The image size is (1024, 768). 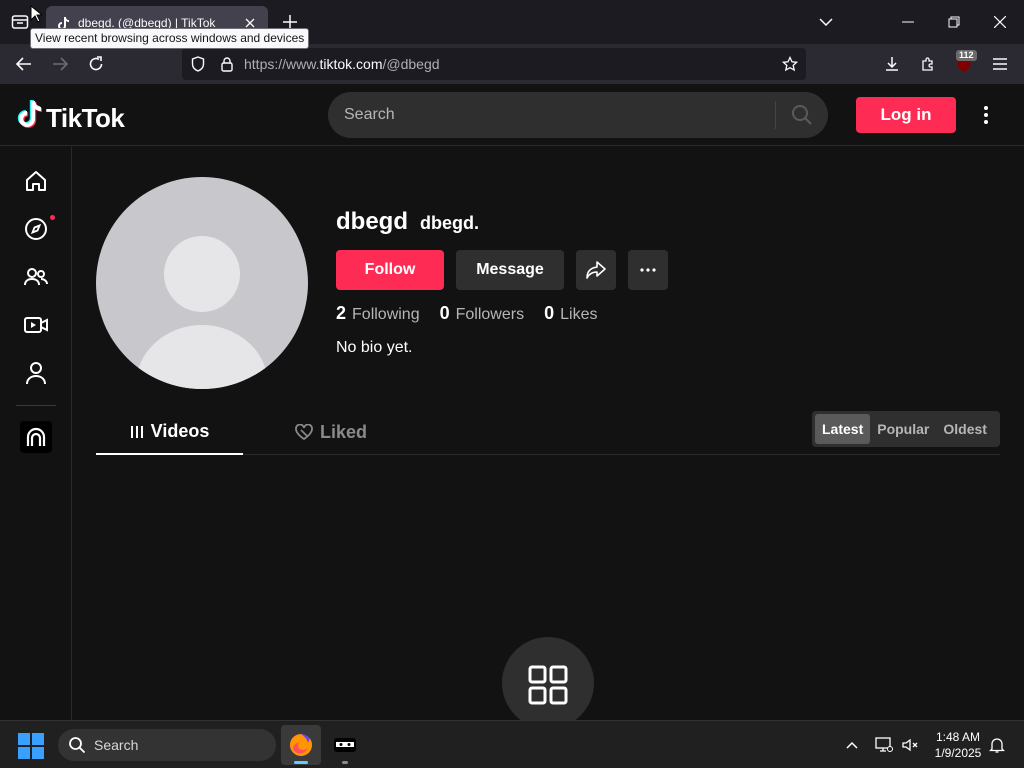 I want to click on extensions-button, so click(x=928, y=64).